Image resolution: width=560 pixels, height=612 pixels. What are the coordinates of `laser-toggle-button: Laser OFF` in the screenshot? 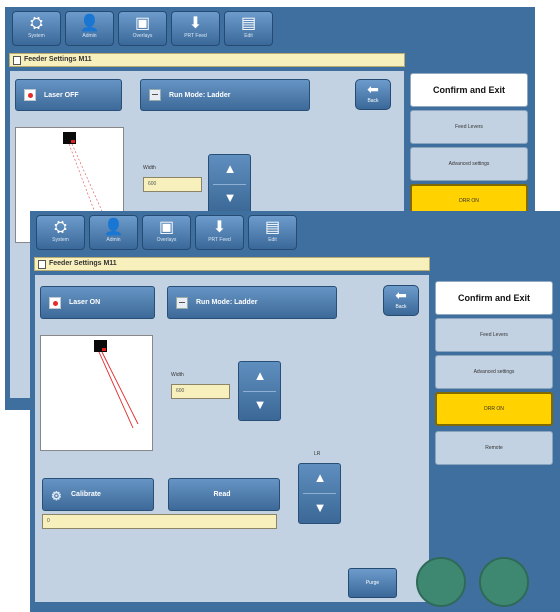 It's located at (68, 95).